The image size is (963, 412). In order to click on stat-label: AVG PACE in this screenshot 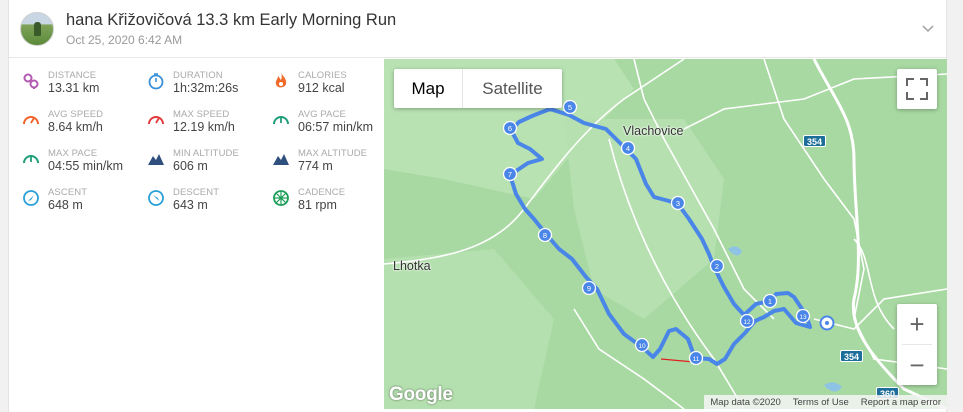, I will do `click(322, 114)`.